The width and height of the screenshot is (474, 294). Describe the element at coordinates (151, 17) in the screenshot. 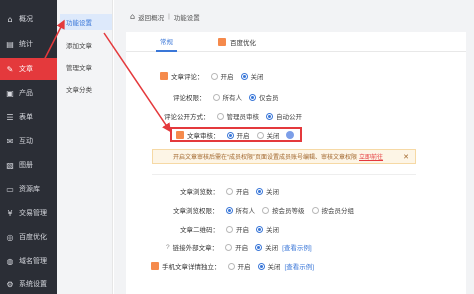

I see `back-link: 返回概况` at that location.